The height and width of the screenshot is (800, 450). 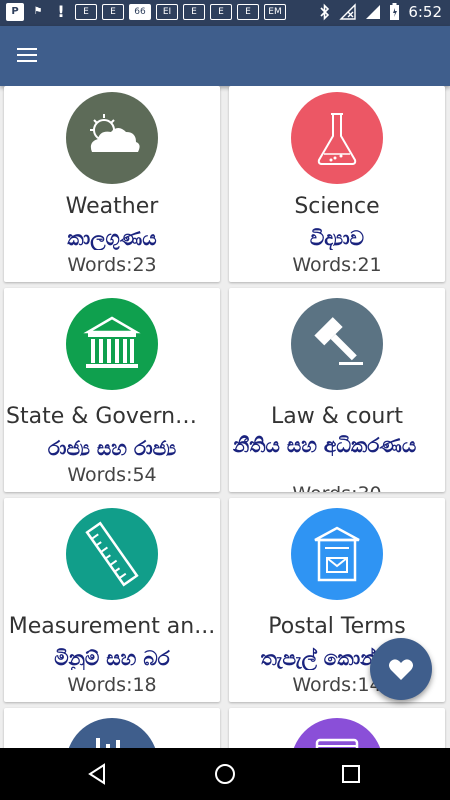 I want to click on category-card-law-court: Law & court නීතිය සහ අධිකරණය Words:30, so click(x=337, y=390).